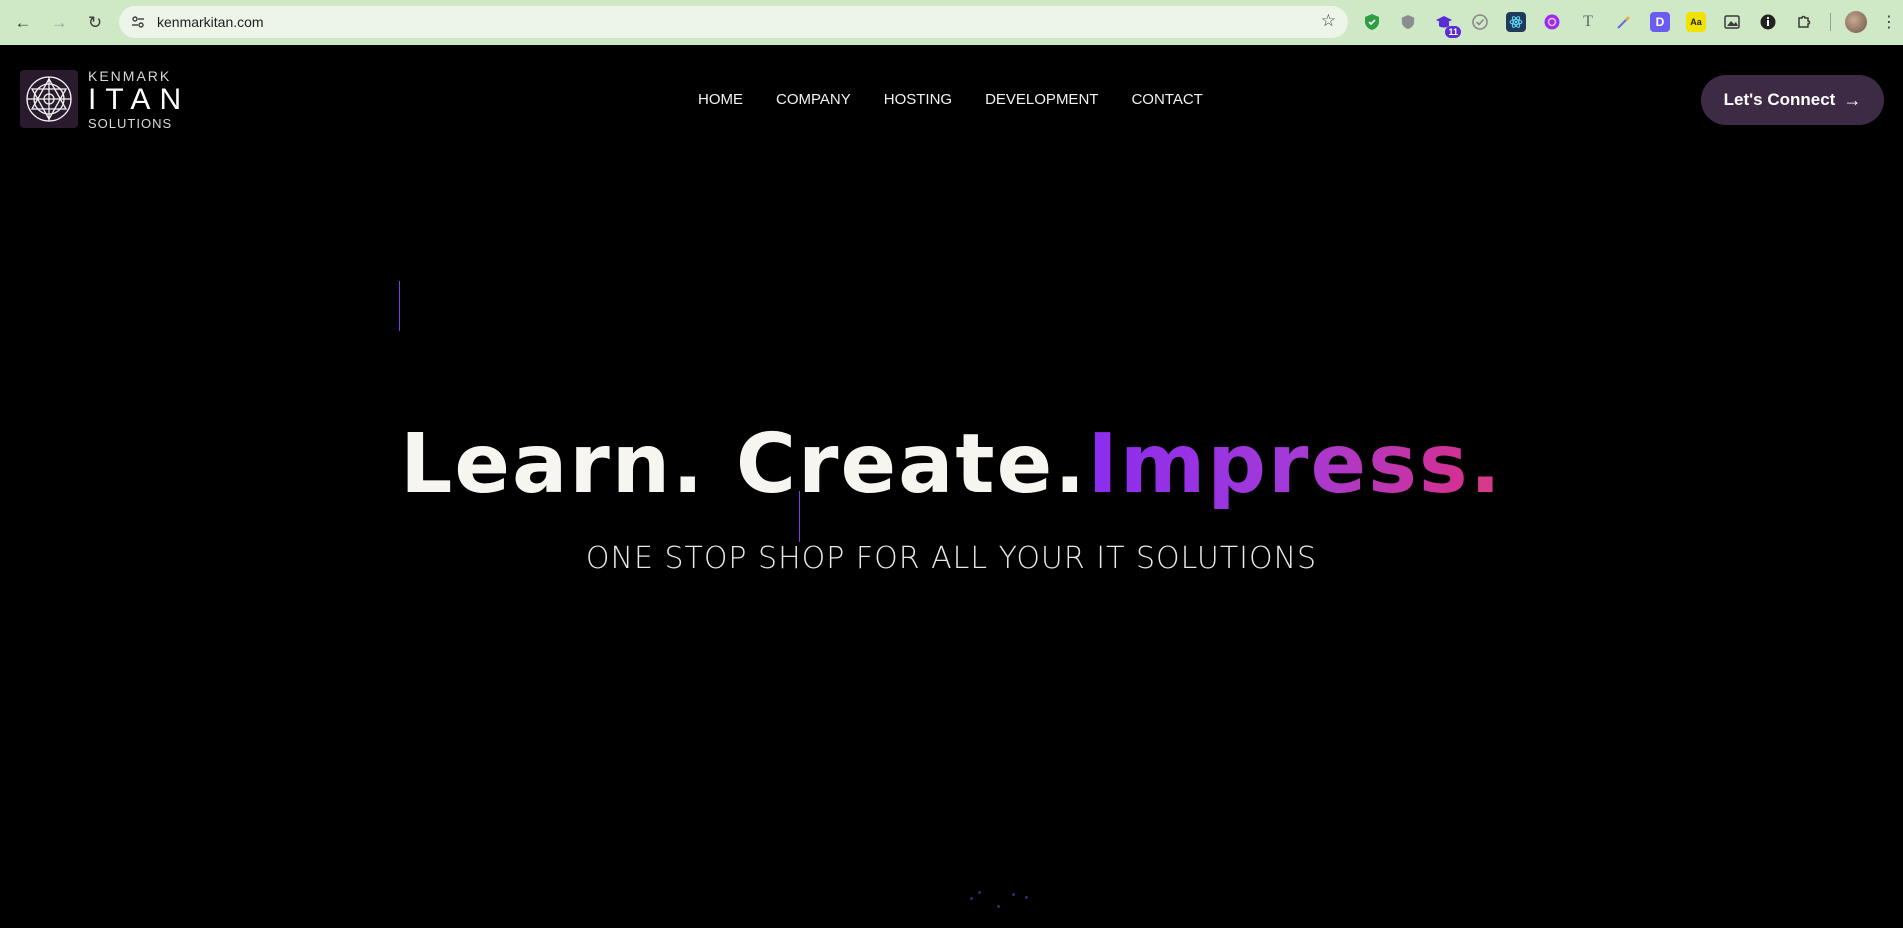 Image resolution: width=1903 pixels, height=928 pixels. What do you see at coordinates (951, 558) in the screenshot?
I see `hero-subtitle: ONE STOP SHOP FOR ALL YOUR IT SOLUTIONS` at bounding box center [951, 558].